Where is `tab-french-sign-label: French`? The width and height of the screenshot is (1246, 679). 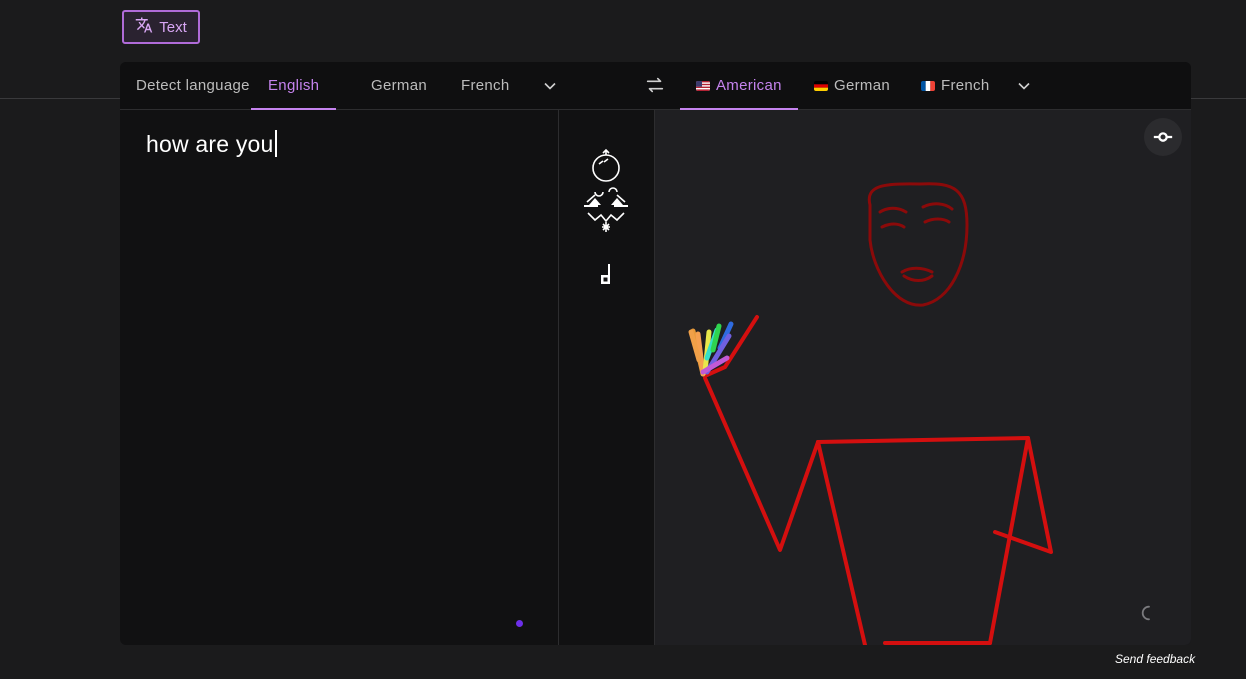 tab-french-sign-label: French is located at coordinates (965, 85).